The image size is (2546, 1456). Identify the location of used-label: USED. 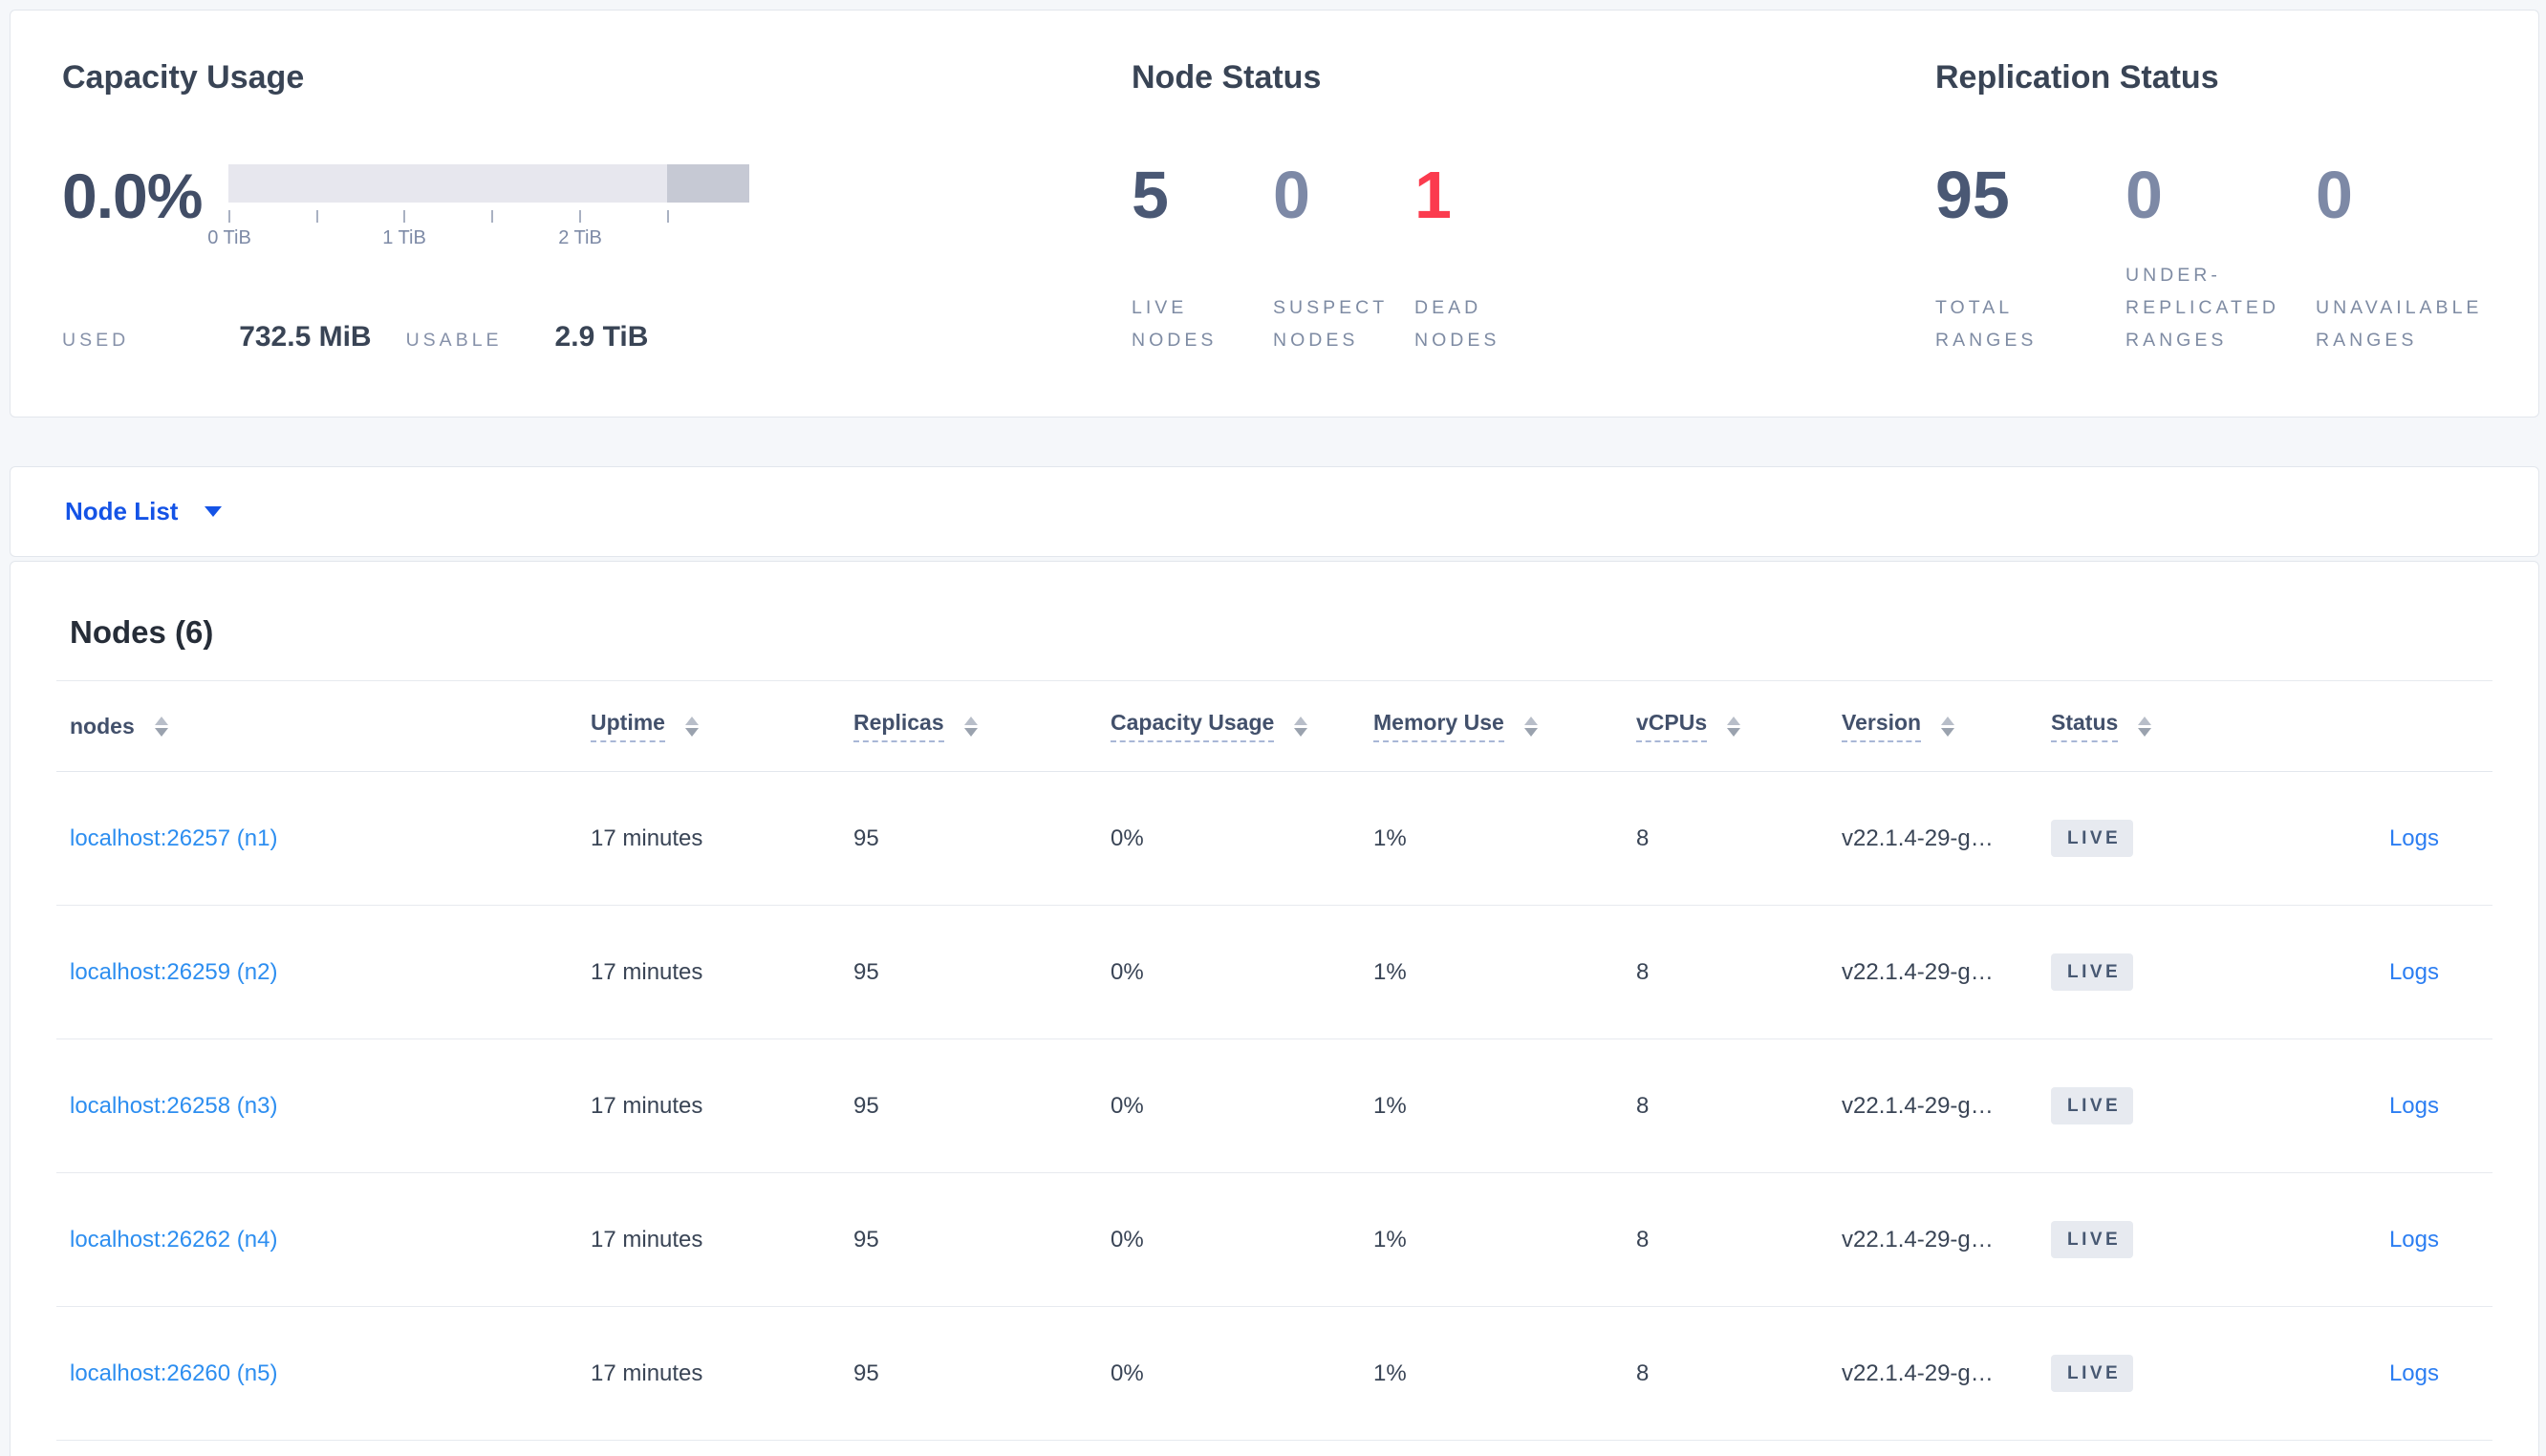
(96, 340).